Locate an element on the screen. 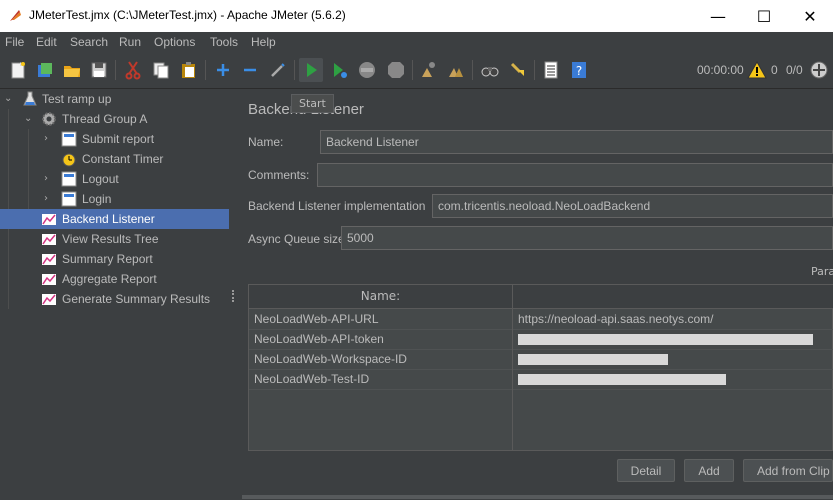 Image resolution: width=833 pixels, height=500 pixels. param-value: https://neoload-api.saas.neotys.com/ is located at coordinates (673, 319).